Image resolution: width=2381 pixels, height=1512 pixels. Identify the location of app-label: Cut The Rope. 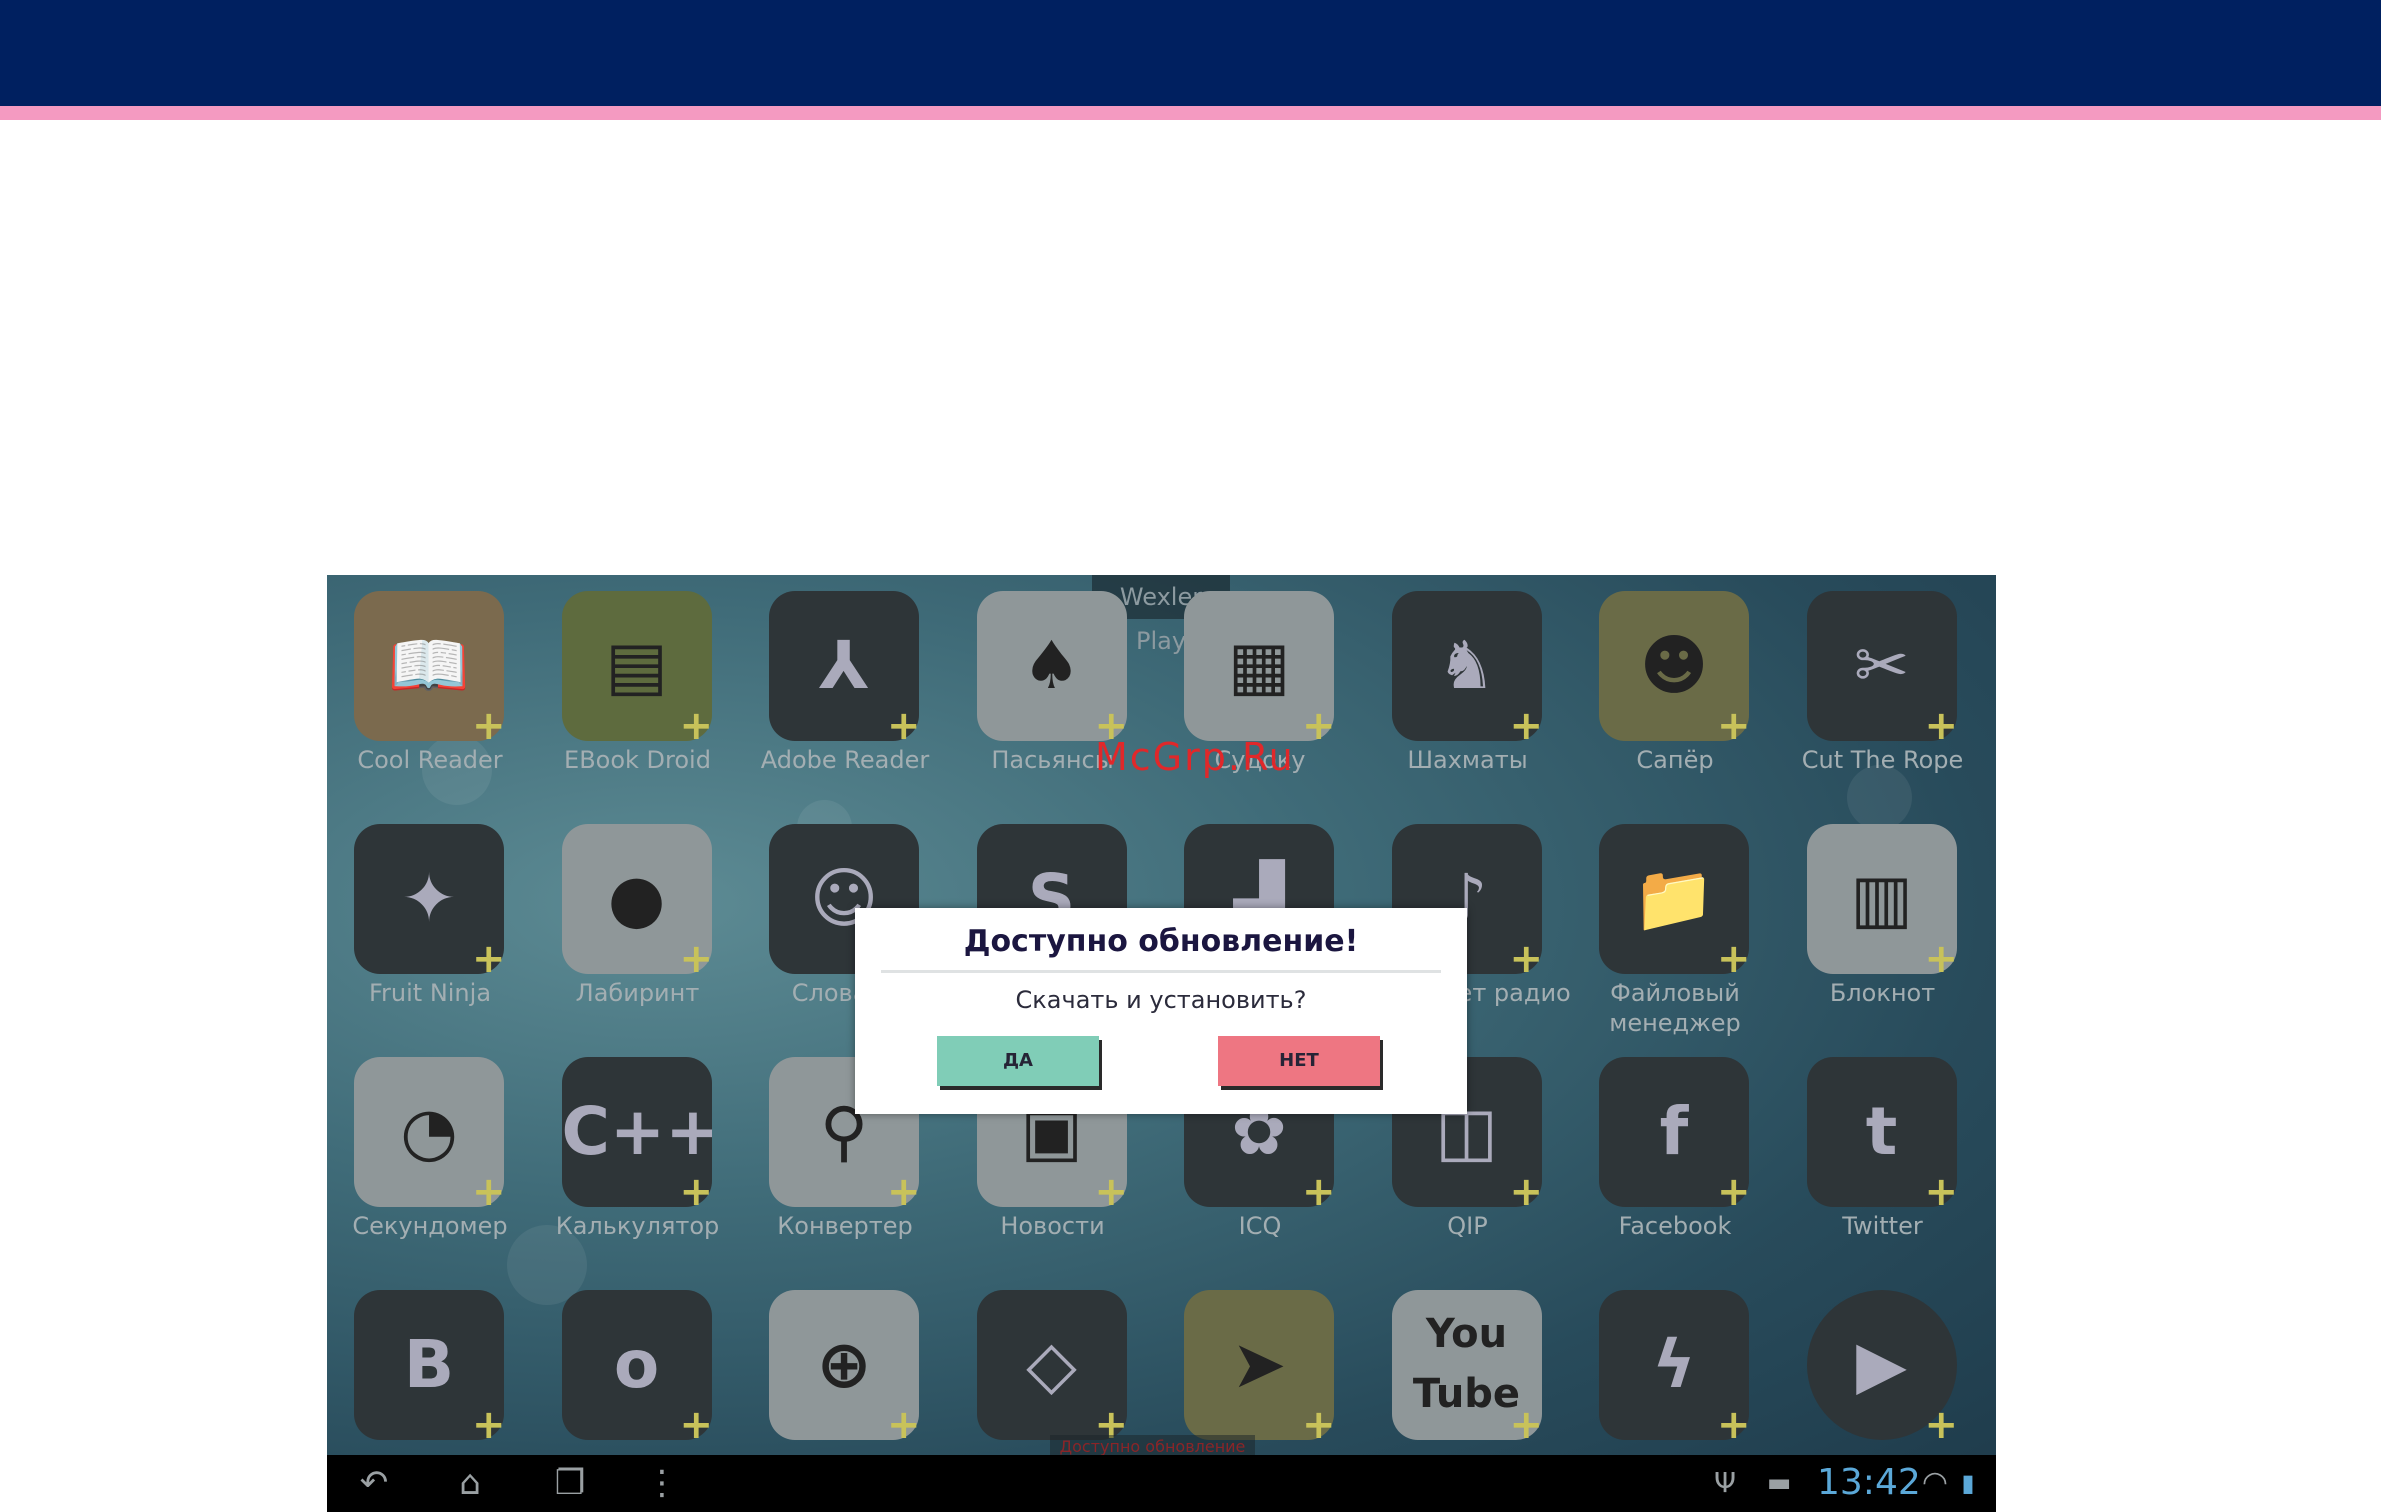
(1882, 760).